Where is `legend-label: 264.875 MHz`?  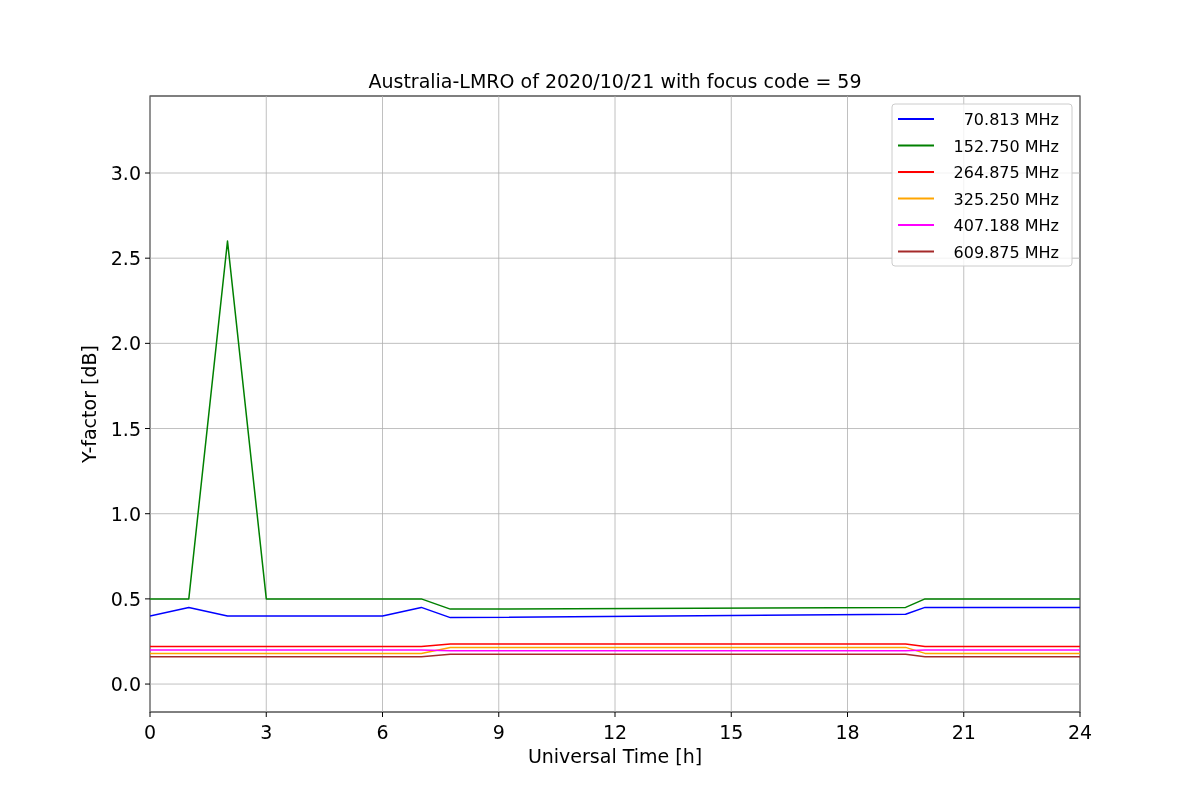 legend-label: 264.875 MHz is located at coordinates (1006, 172).